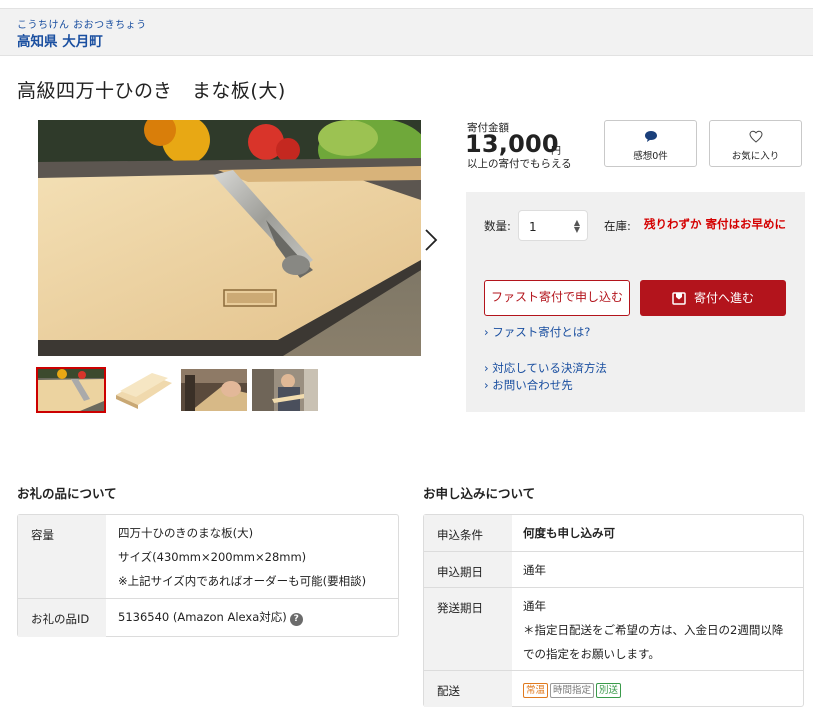  Describe the element at coordinates (650, 156) in the screenshot. I see `reviews-label: 感想0件` at that location.